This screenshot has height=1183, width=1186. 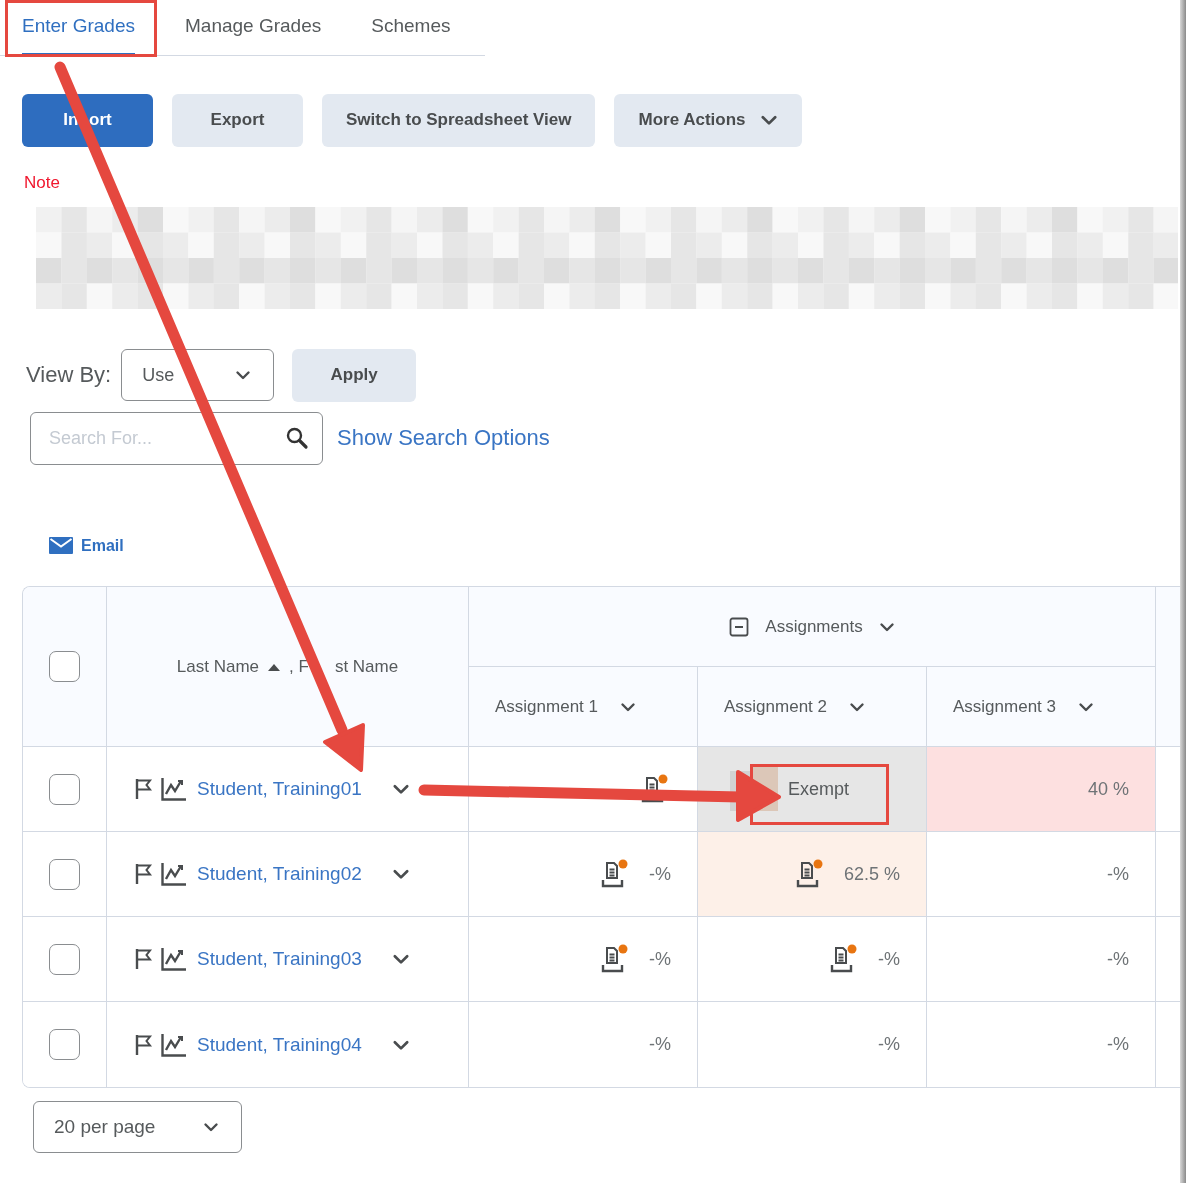 I want to click on collapse-icon, so click(x=739, y=626).